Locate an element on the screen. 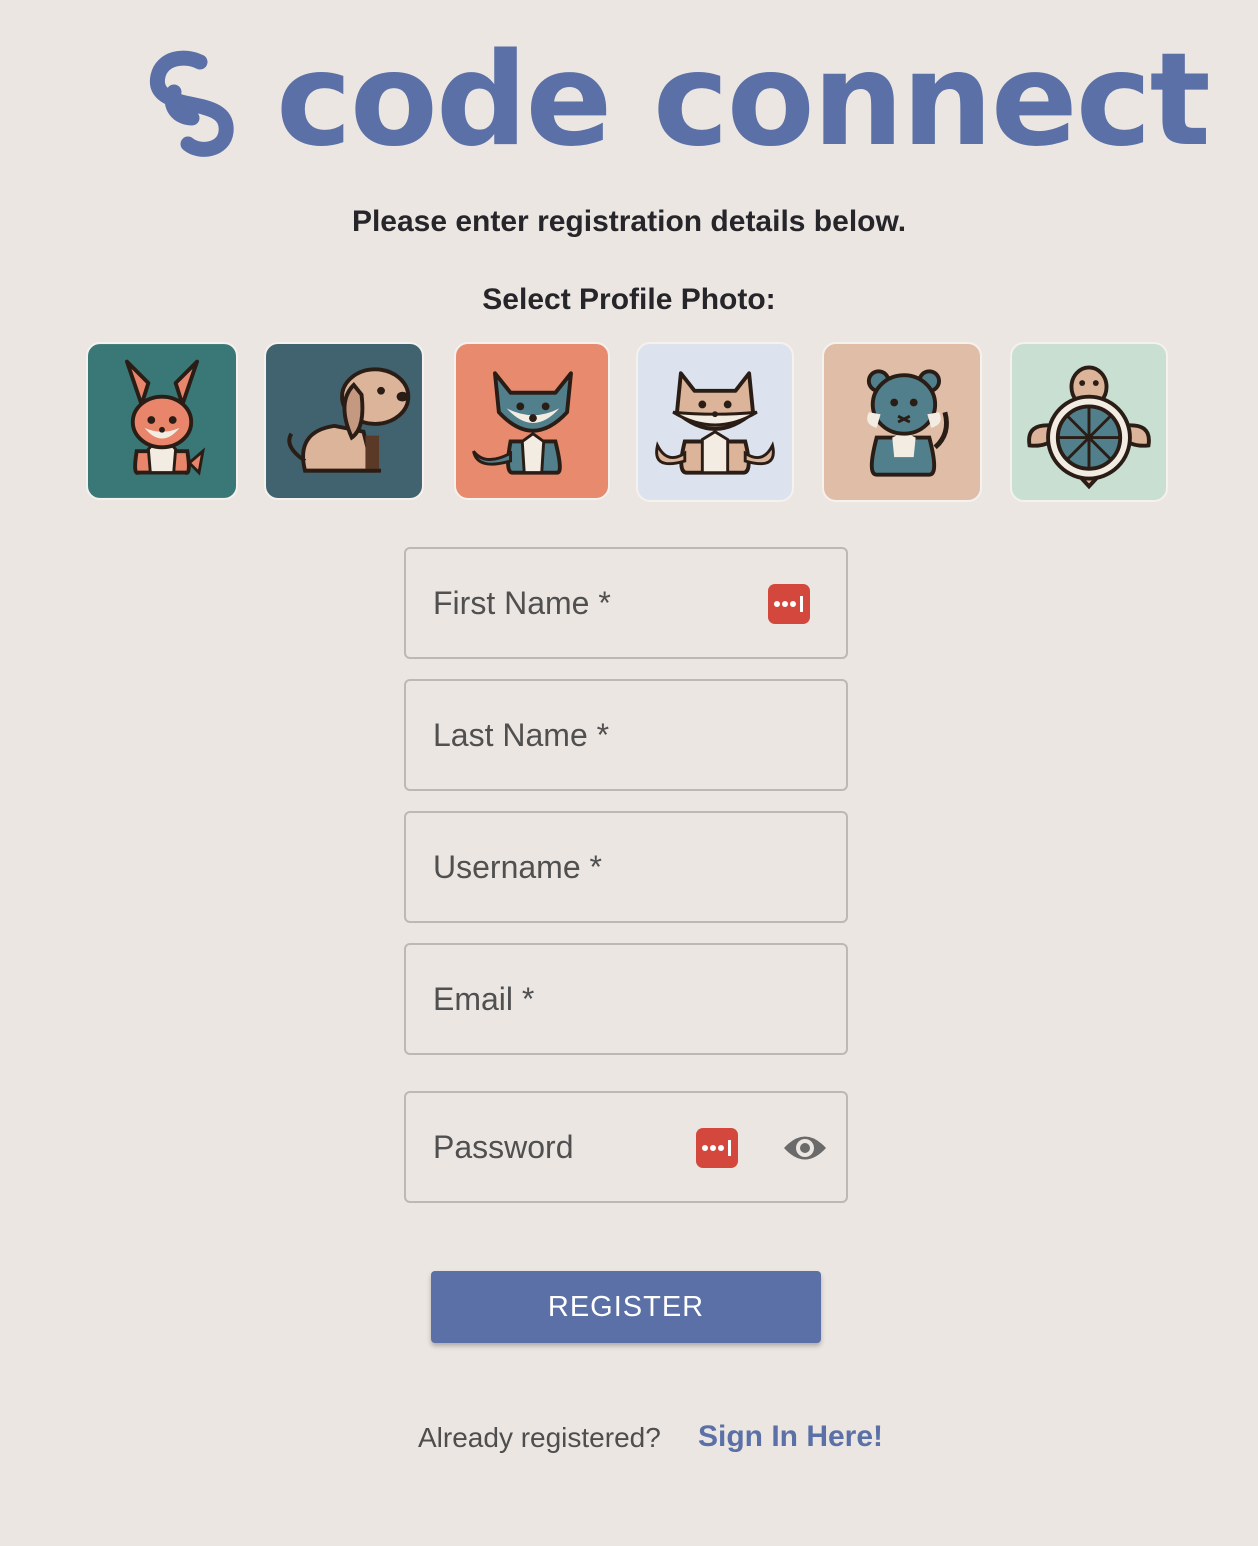  profile-photo-heading: Select Profile Photo: is located at coordinates (629, 299).